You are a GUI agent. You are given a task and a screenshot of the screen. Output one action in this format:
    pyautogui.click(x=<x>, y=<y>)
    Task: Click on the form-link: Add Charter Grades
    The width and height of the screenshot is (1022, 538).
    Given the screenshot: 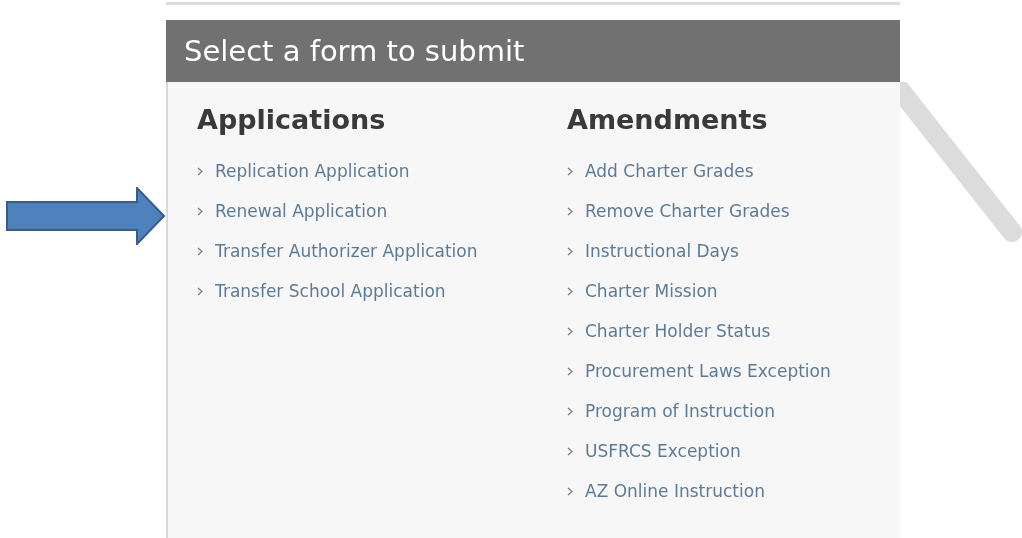 What is the action you would take?
    pyautogui.click(x=669, y=171)
    